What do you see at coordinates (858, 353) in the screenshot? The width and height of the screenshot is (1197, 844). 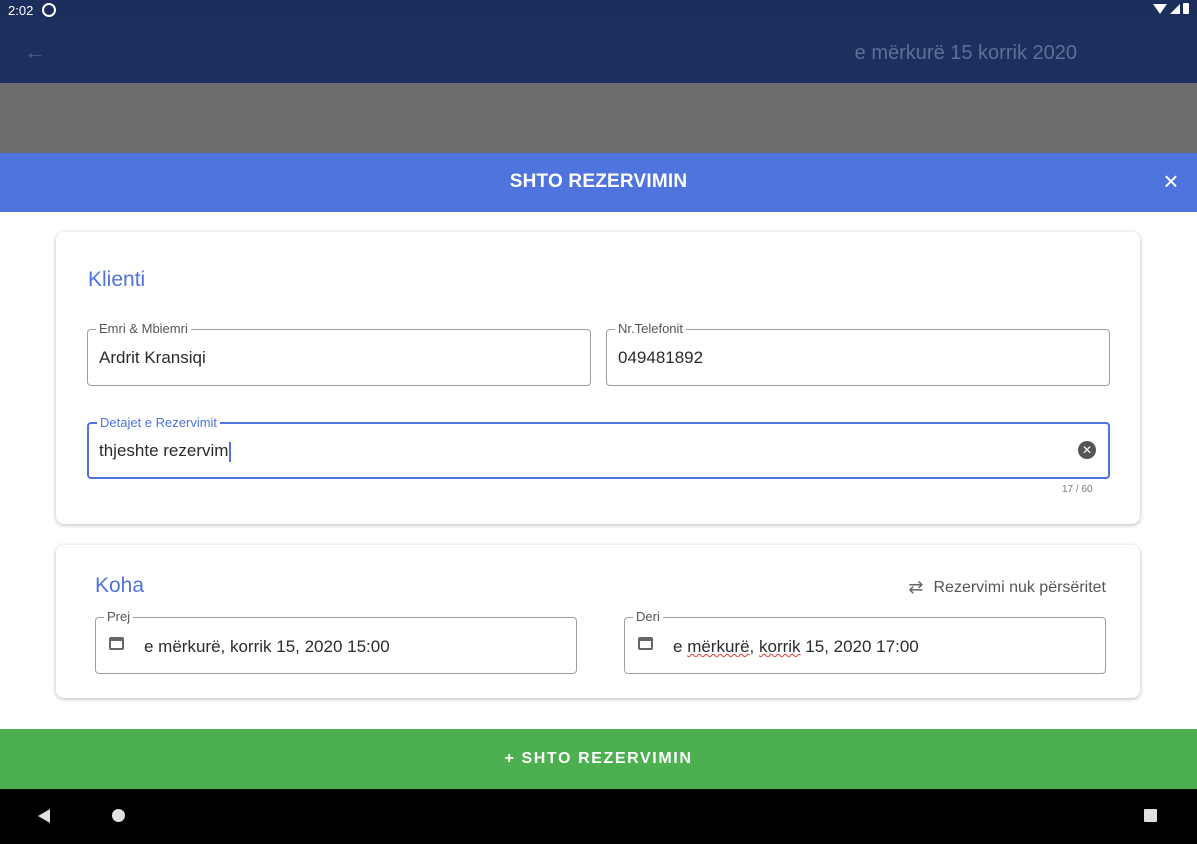 I see `phone-field: Nr.Telefonit 049481892` at bounding box center [858, 353].